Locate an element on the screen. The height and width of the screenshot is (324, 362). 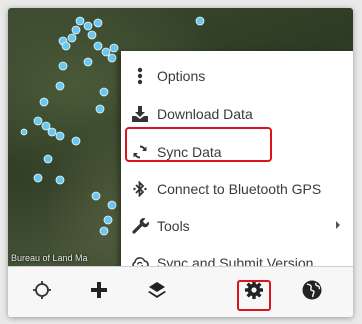
submenu-arrow-icon is located at coordinates (338, 225).